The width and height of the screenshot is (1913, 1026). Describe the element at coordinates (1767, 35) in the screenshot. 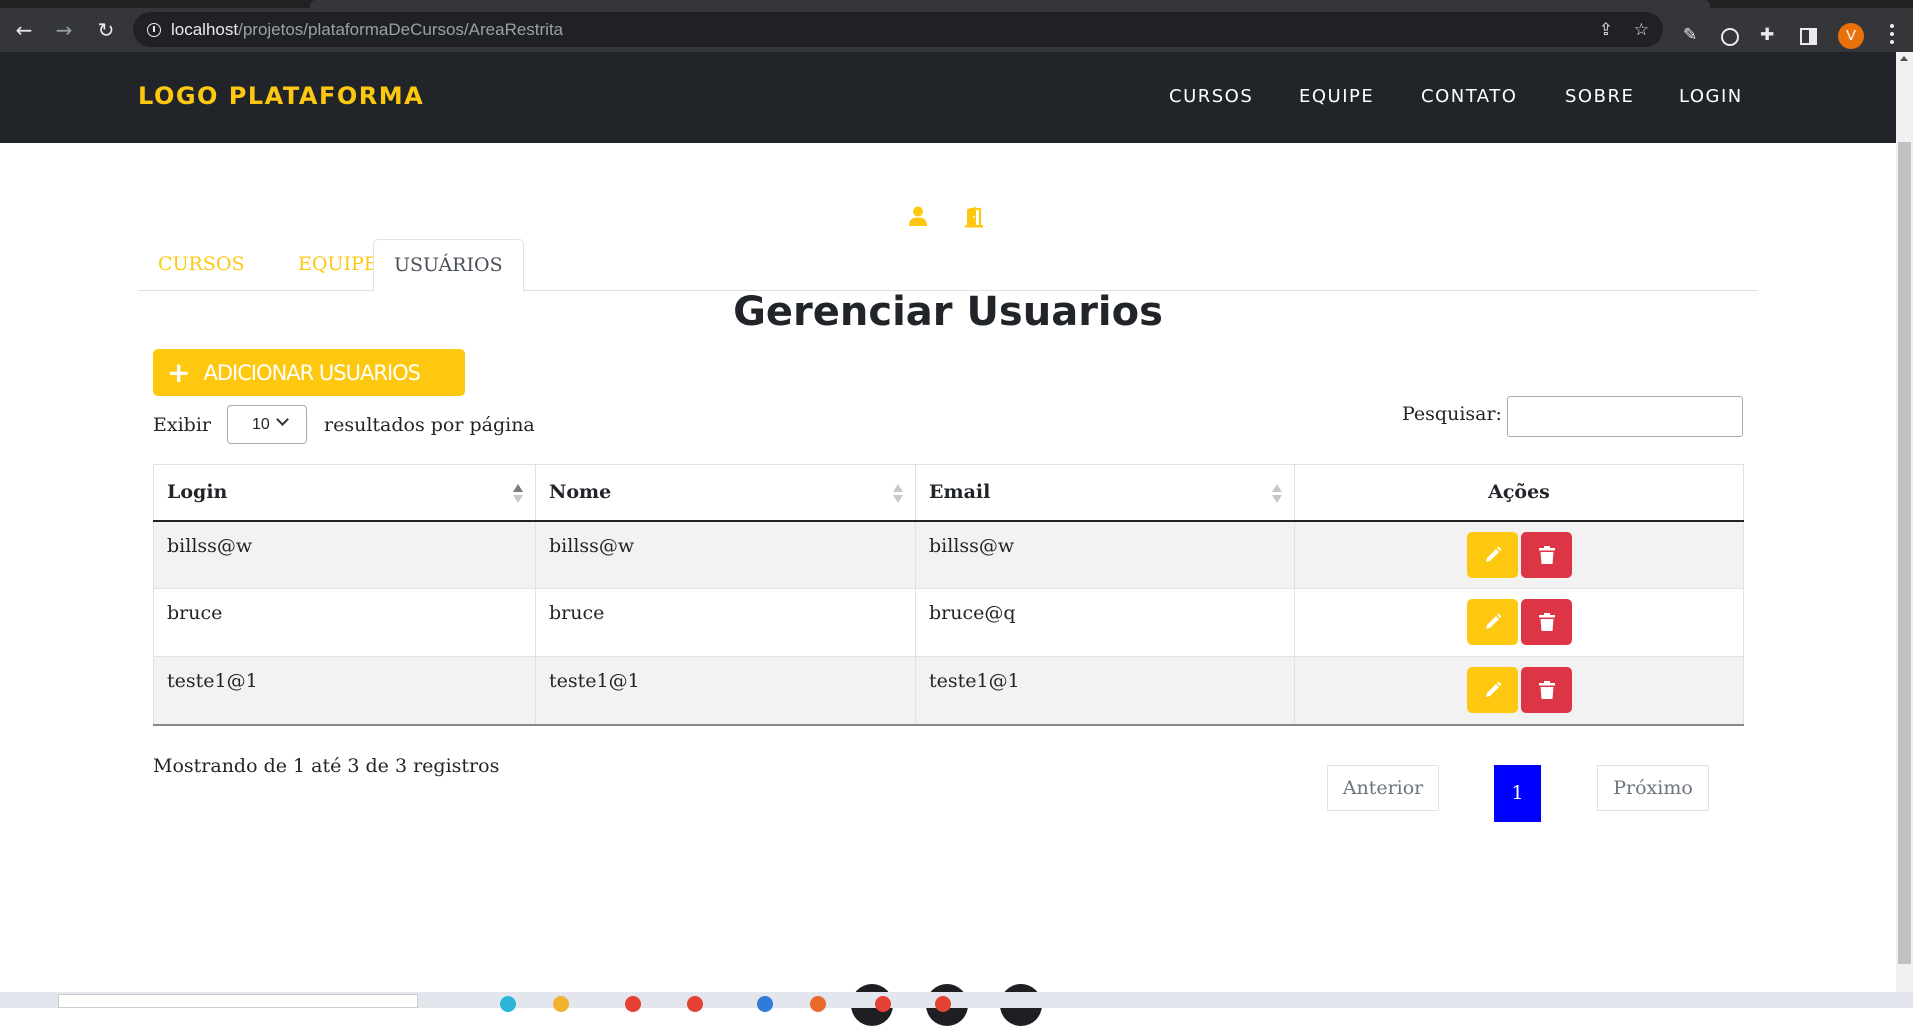

I see `extensions-puzzle-icon: ✚` at that location.